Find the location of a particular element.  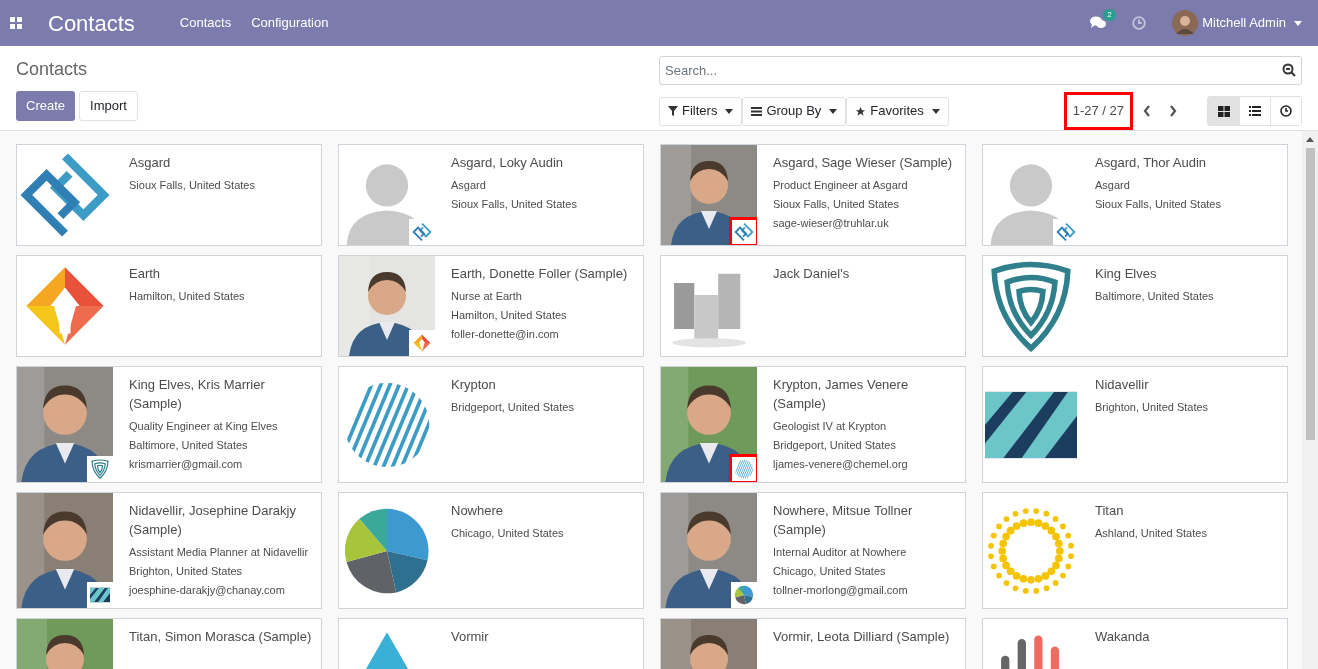

message-count: 2 is located at coordinates (1109, 15).